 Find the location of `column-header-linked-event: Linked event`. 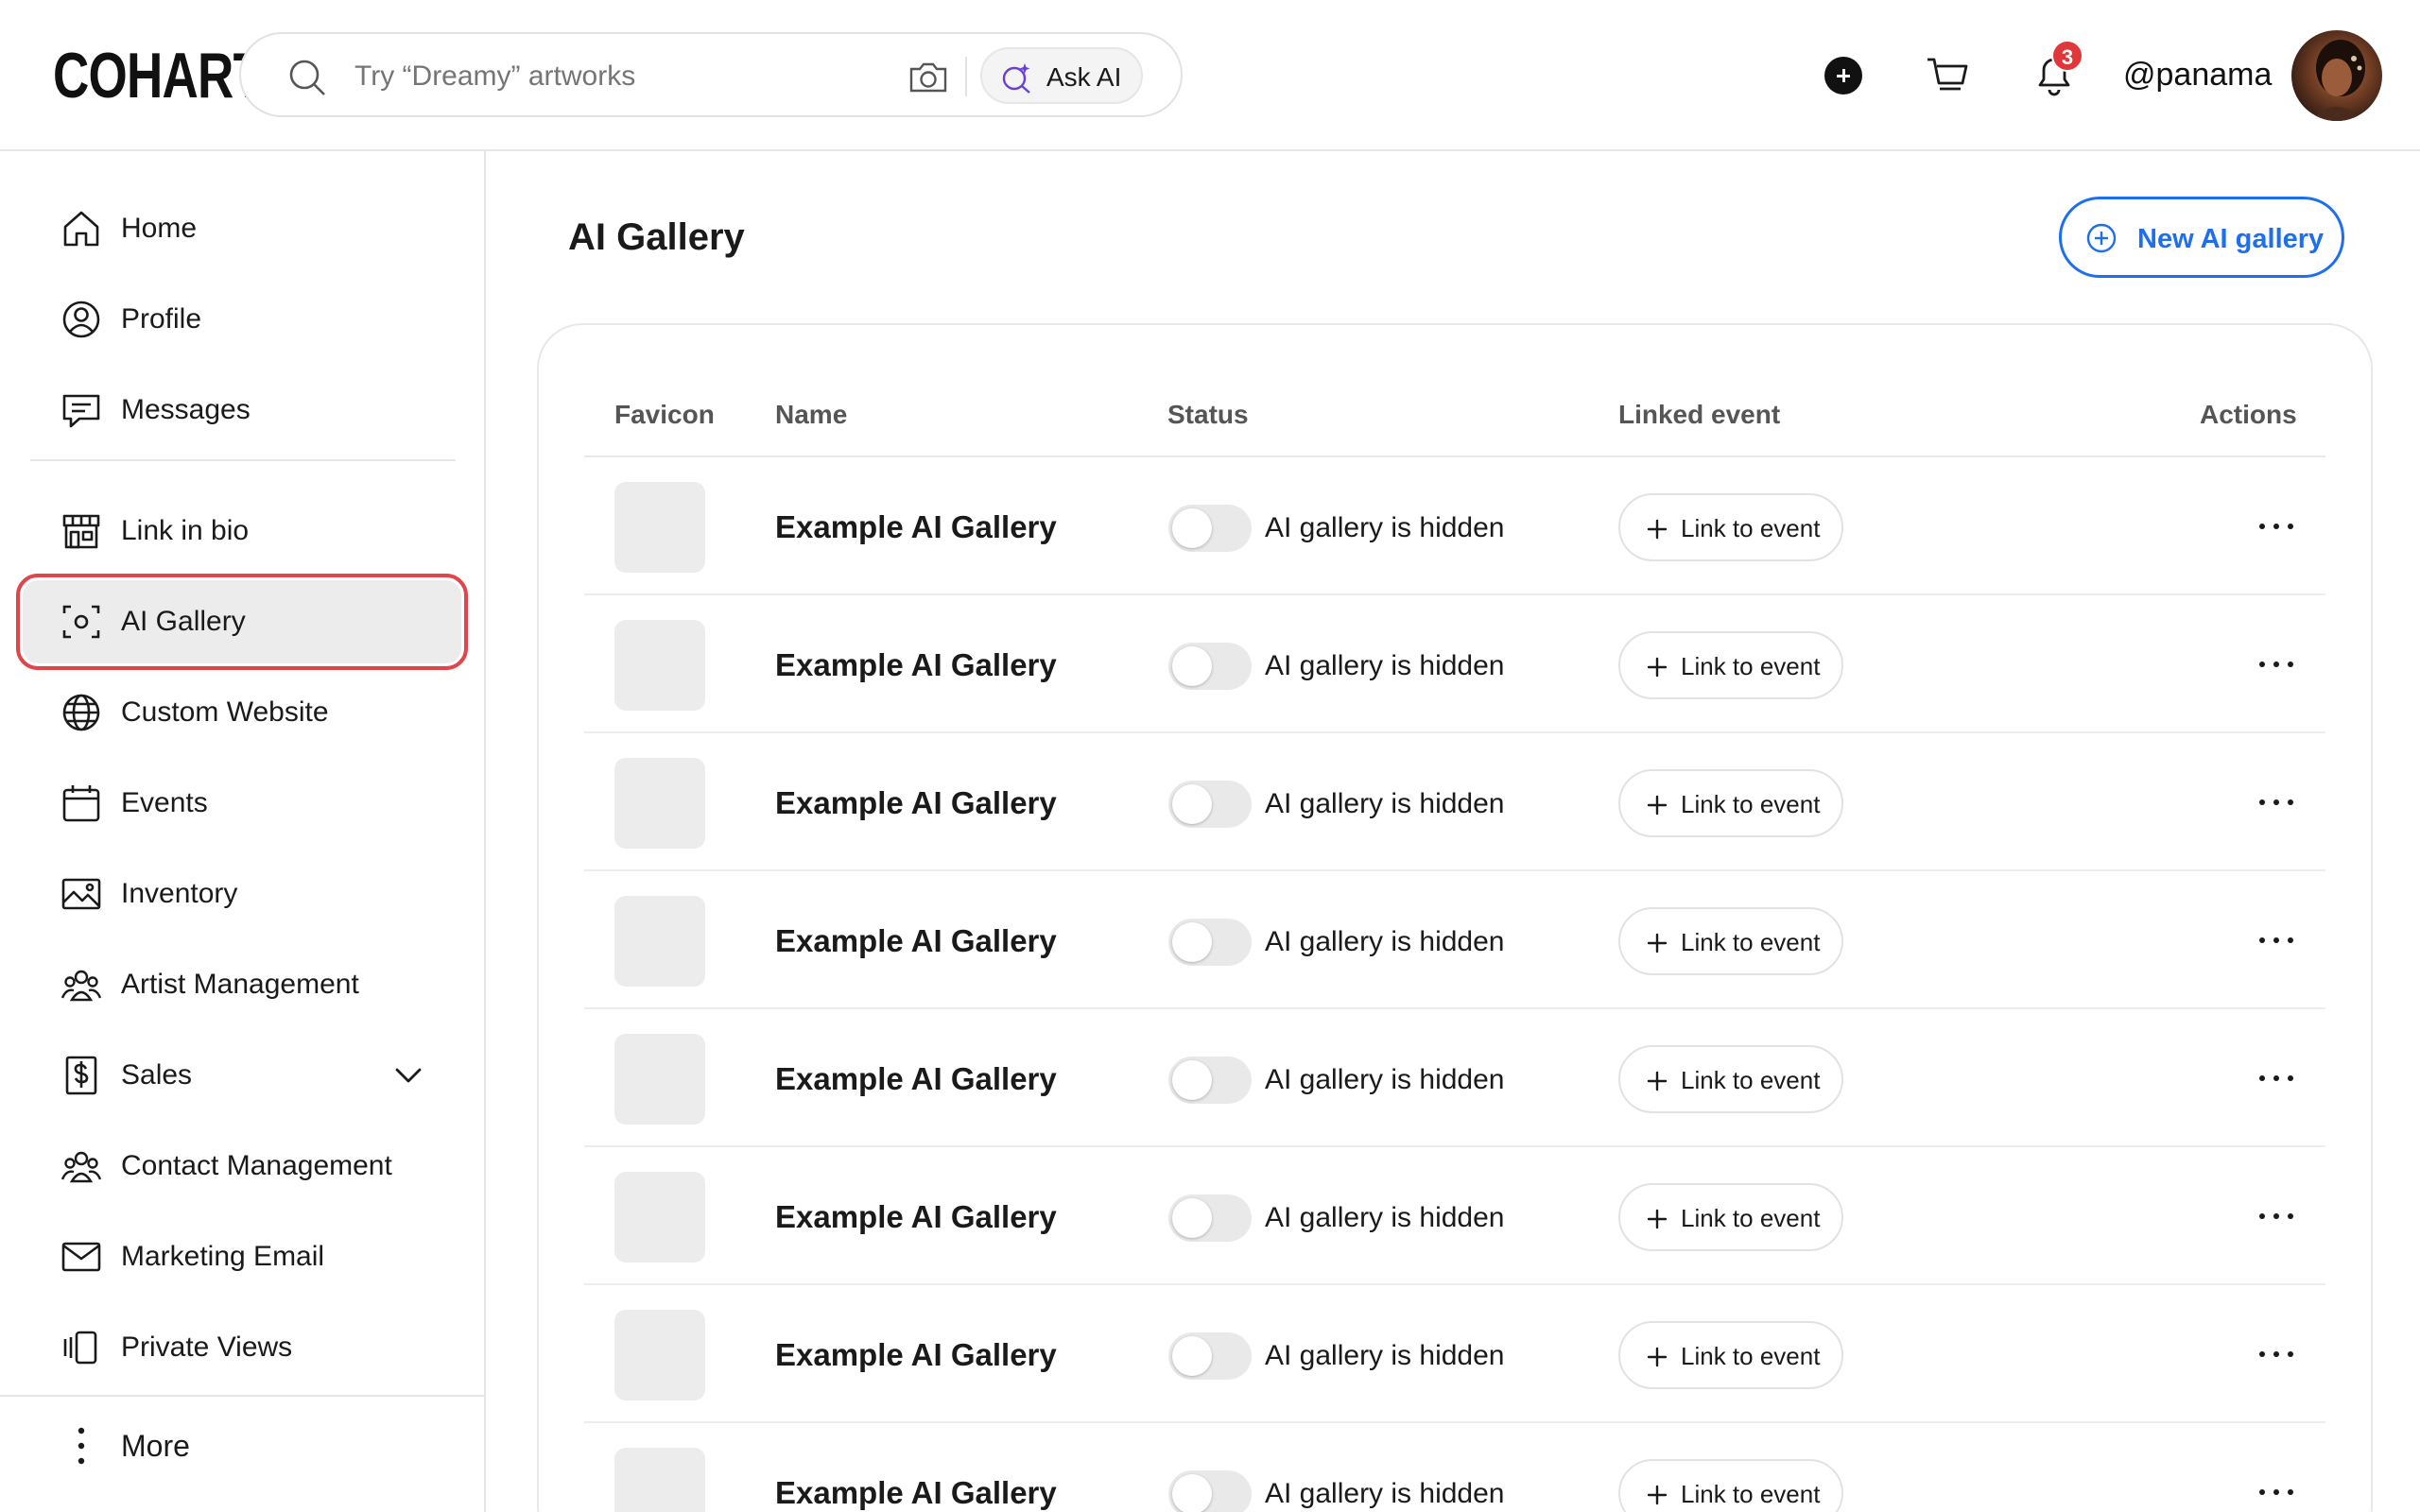

column-header-linked-event: Linked event is located at coordinates (1699, 415).